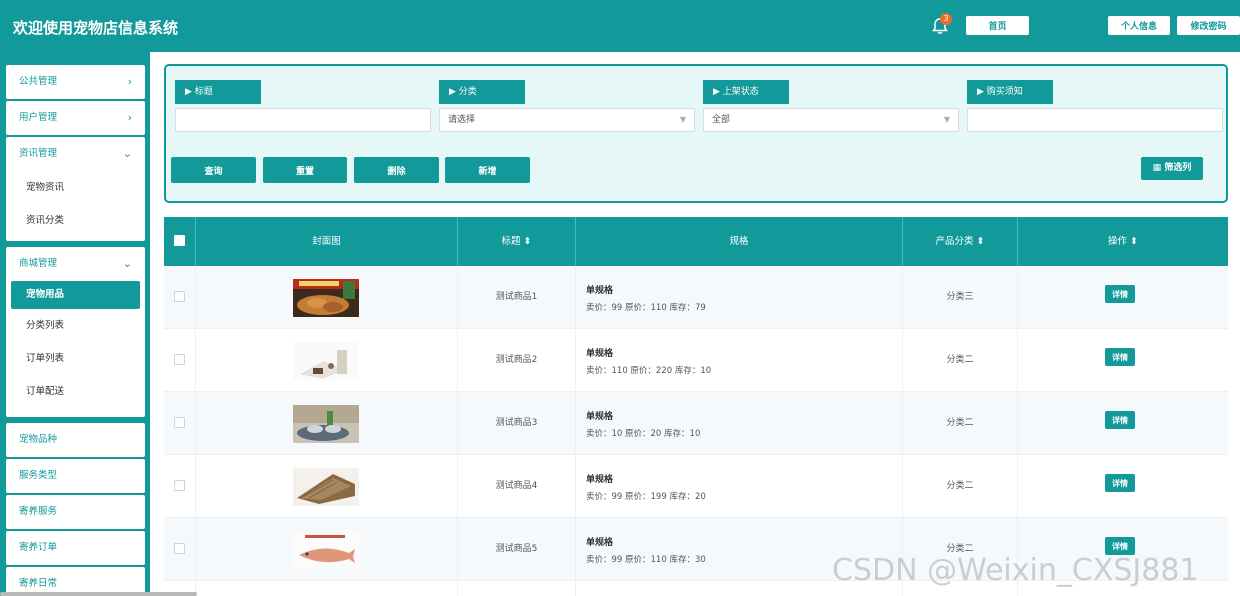 This screenshot has height=596, width=1240. Describe the element at coordinates (75, 440) in the screenshot. I see `sidebar-item-pet-breed: 宠物品种` at that location.